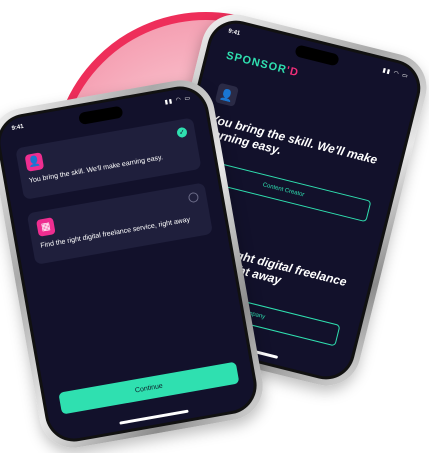 The width and height of the screenshot is (429, 453). I want to click on brand-logo: SPONSOR'D, so click(262, 65).